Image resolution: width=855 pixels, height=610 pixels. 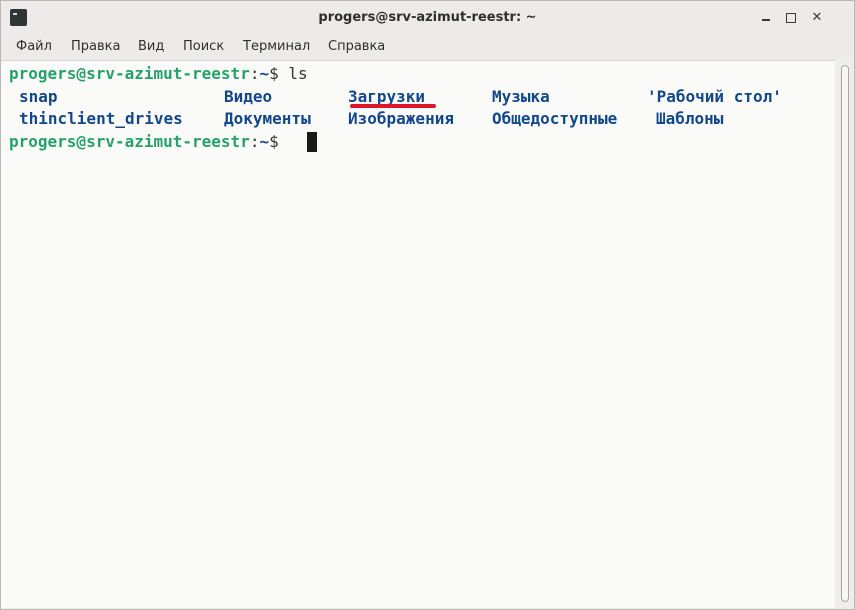 I want to click on command-line: progers@srv-azimut-reestr:~$ ls, so click(x=158, y=74).